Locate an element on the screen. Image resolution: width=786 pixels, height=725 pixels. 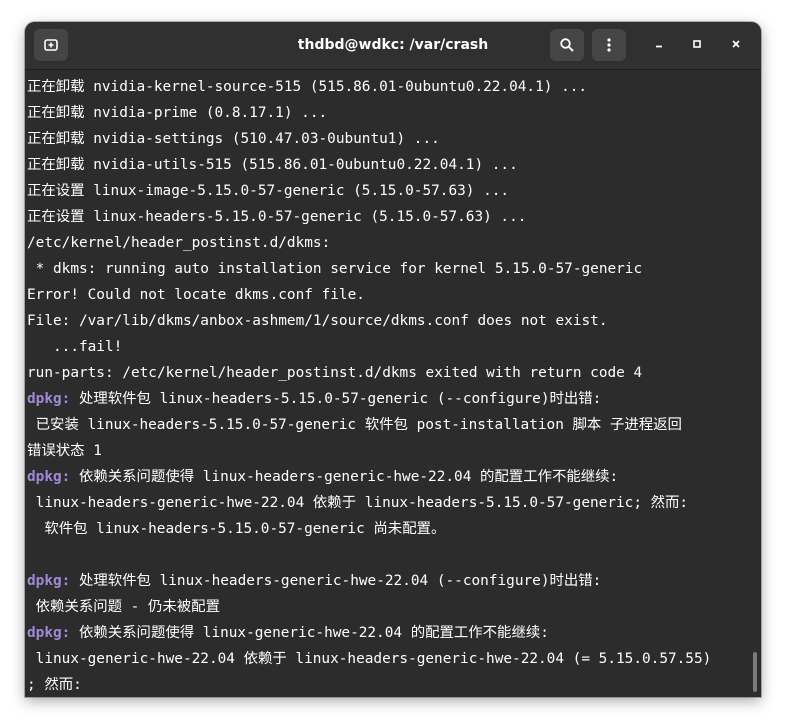
terminal-line: ; 然而: is located at coordinates (388, 684).